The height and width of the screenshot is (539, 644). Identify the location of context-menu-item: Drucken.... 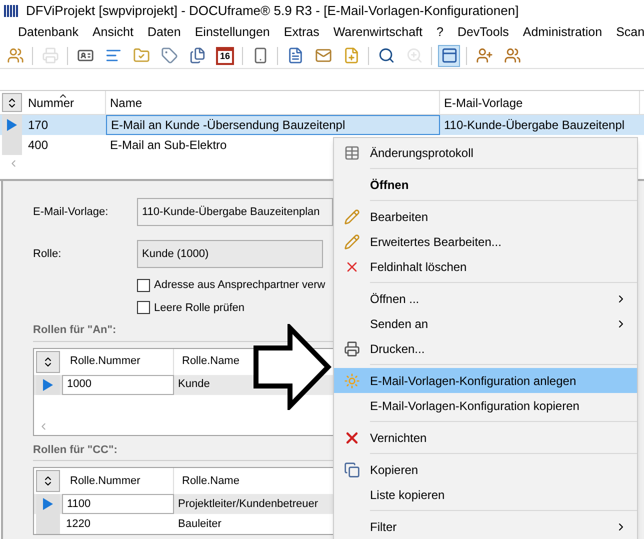
(485, 348).